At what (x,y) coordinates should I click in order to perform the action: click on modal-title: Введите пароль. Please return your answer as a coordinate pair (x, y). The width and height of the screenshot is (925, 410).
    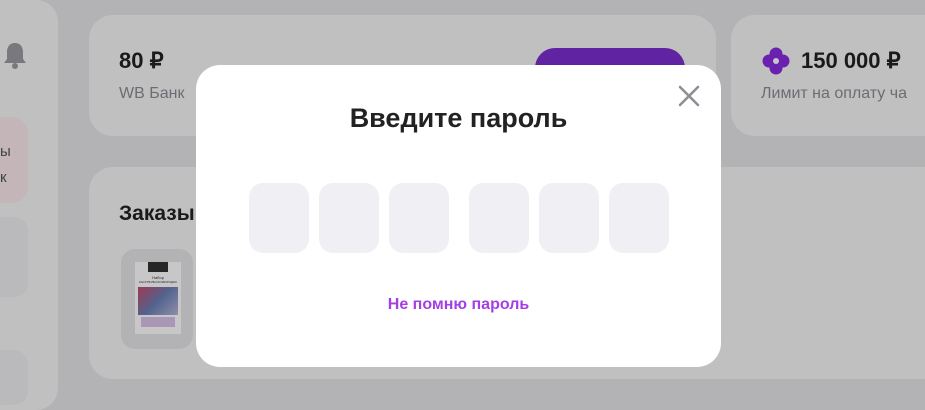
    Looking at the image, I should click on (458, 118).